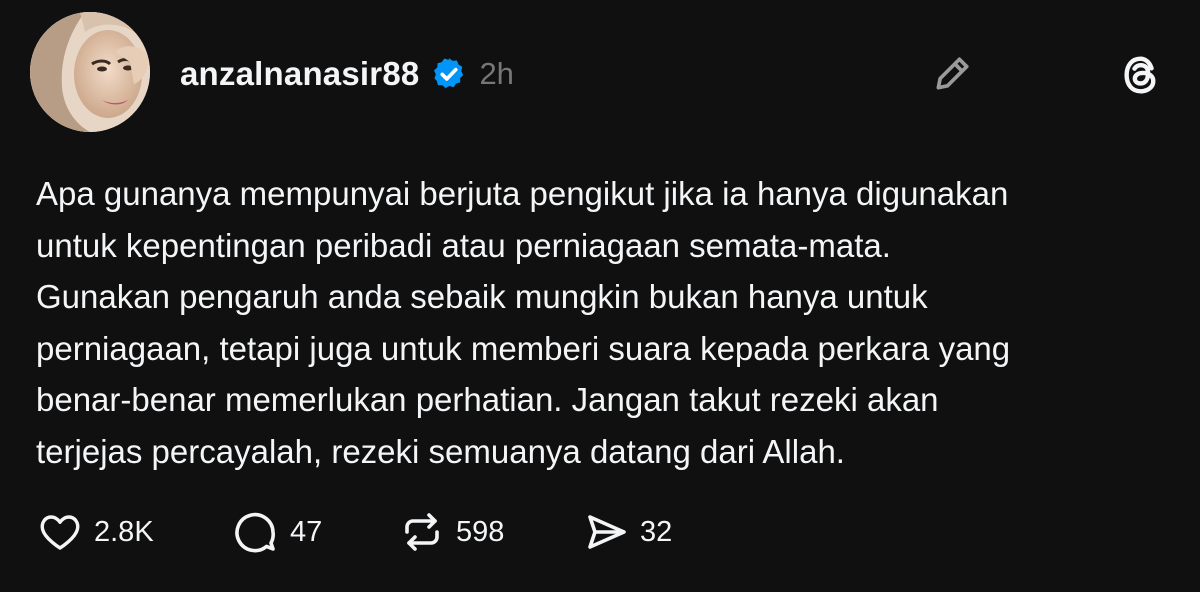 The height and width of the screenshot is (592, 1200). What do you see at coordinates (124, 531) in the screenshot?
I see `like-count: 2.8K` at bounding box center [124, 531].